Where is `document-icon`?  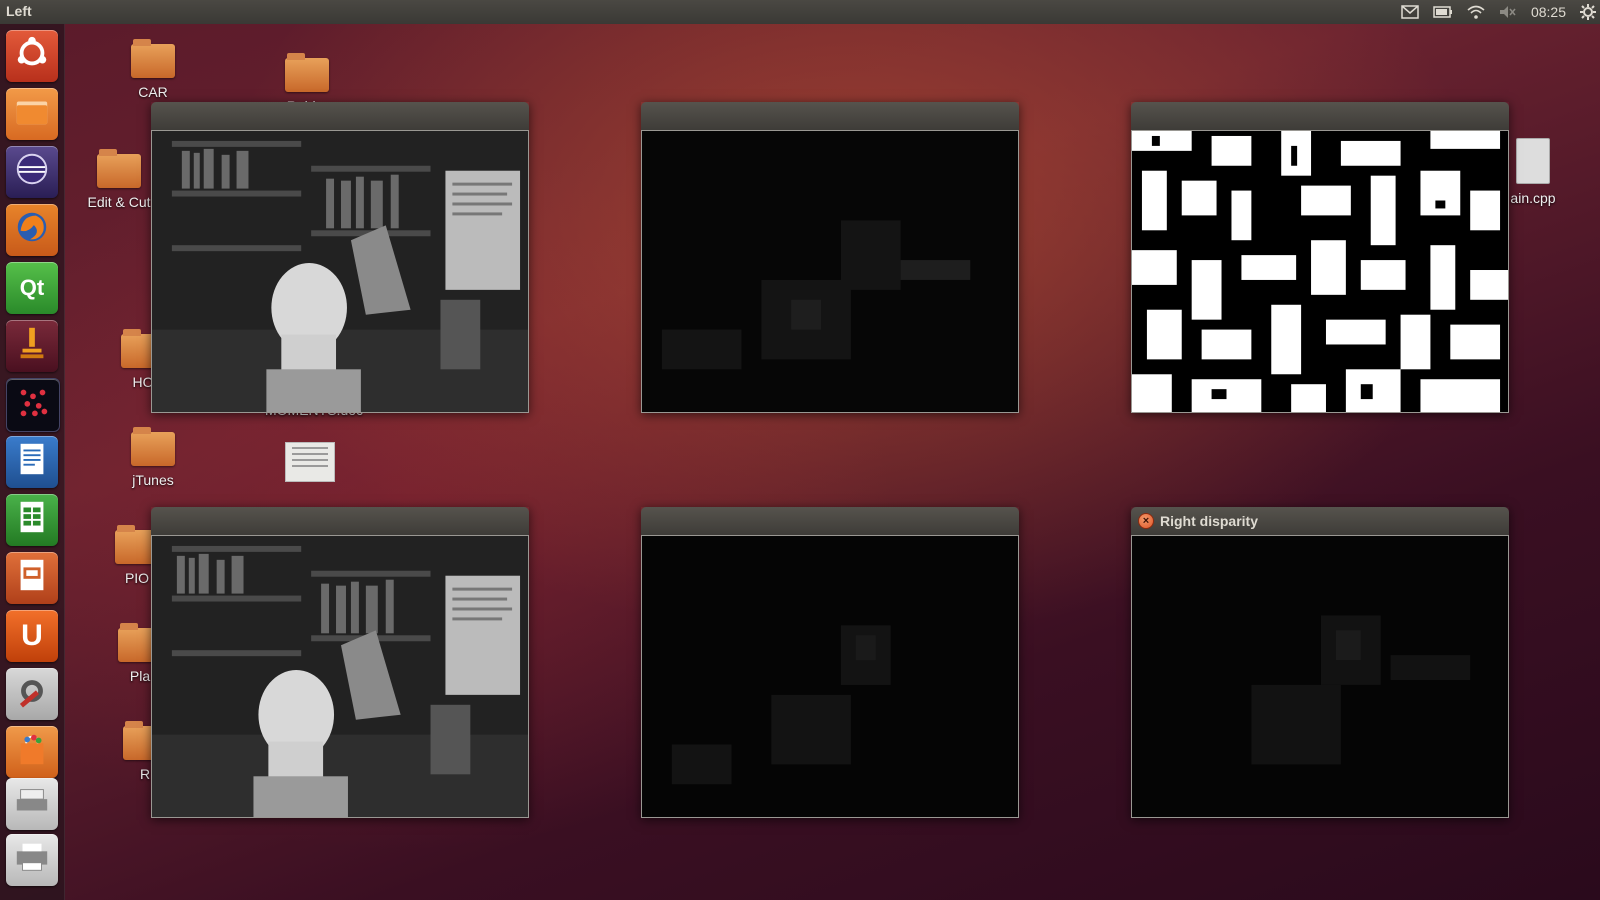
document-icon is located at coordinates (310, 462).